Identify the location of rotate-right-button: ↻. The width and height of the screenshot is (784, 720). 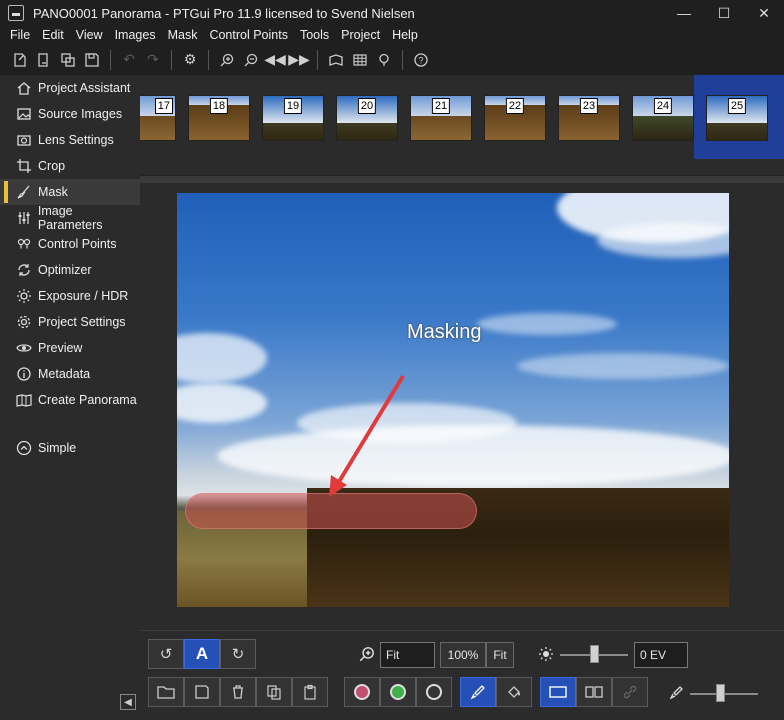
(238, 654).